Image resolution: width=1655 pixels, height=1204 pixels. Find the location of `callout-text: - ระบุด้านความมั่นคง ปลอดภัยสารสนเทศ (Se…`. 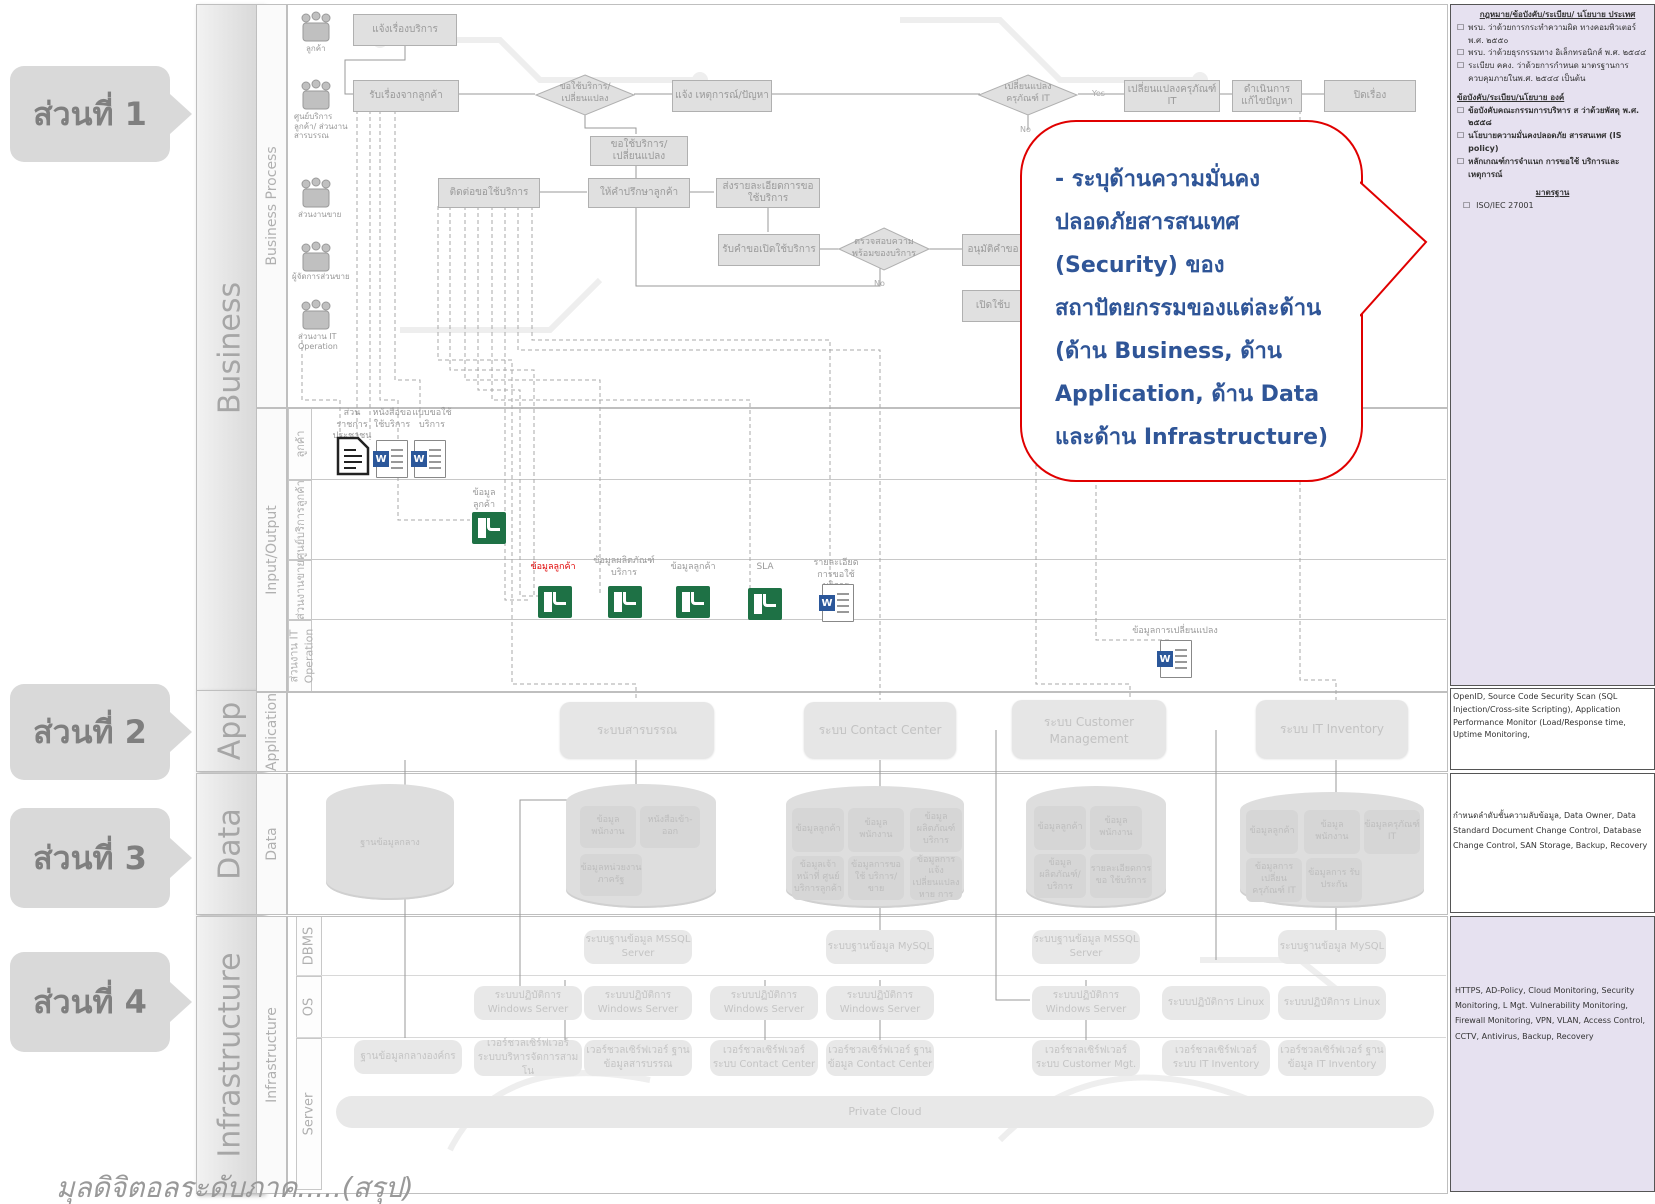

callout-text: - ระบุด้านความมั่นคง ปลอดภัยสารสนเทศ (Se… is located at coordinates (1205, 308).